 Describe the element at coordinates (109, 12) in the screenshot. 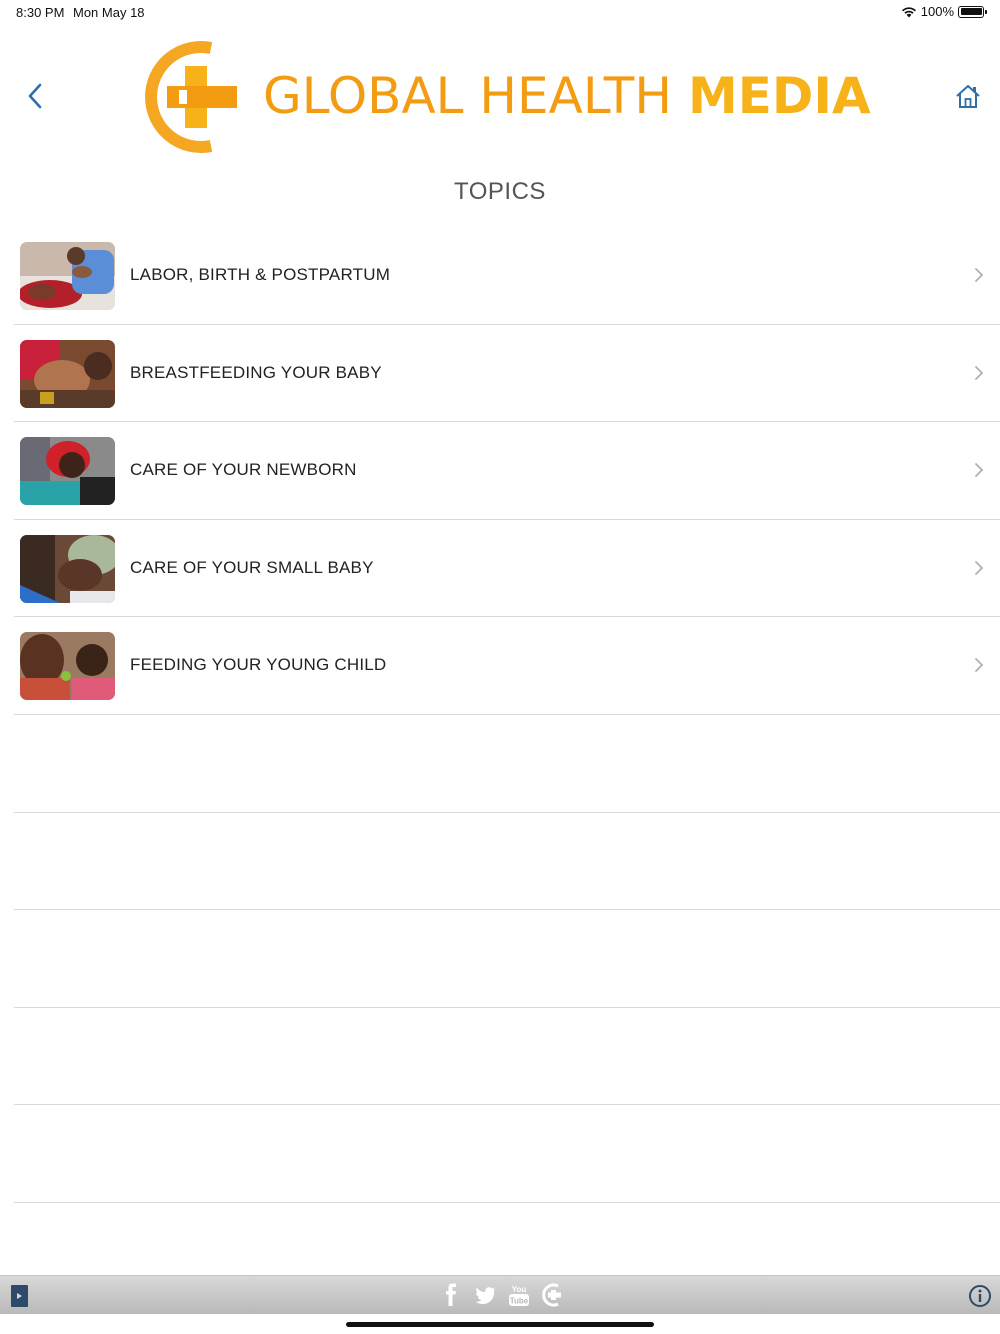

I see `status-date: Mon May 18` at that location.